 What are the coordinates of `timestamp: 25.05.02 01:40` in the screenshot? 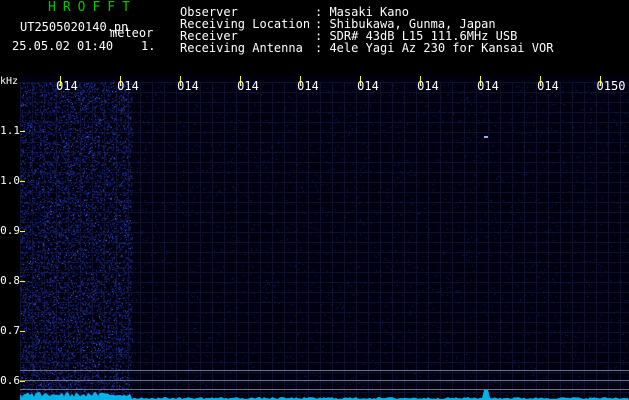 It's located at (63, 46).